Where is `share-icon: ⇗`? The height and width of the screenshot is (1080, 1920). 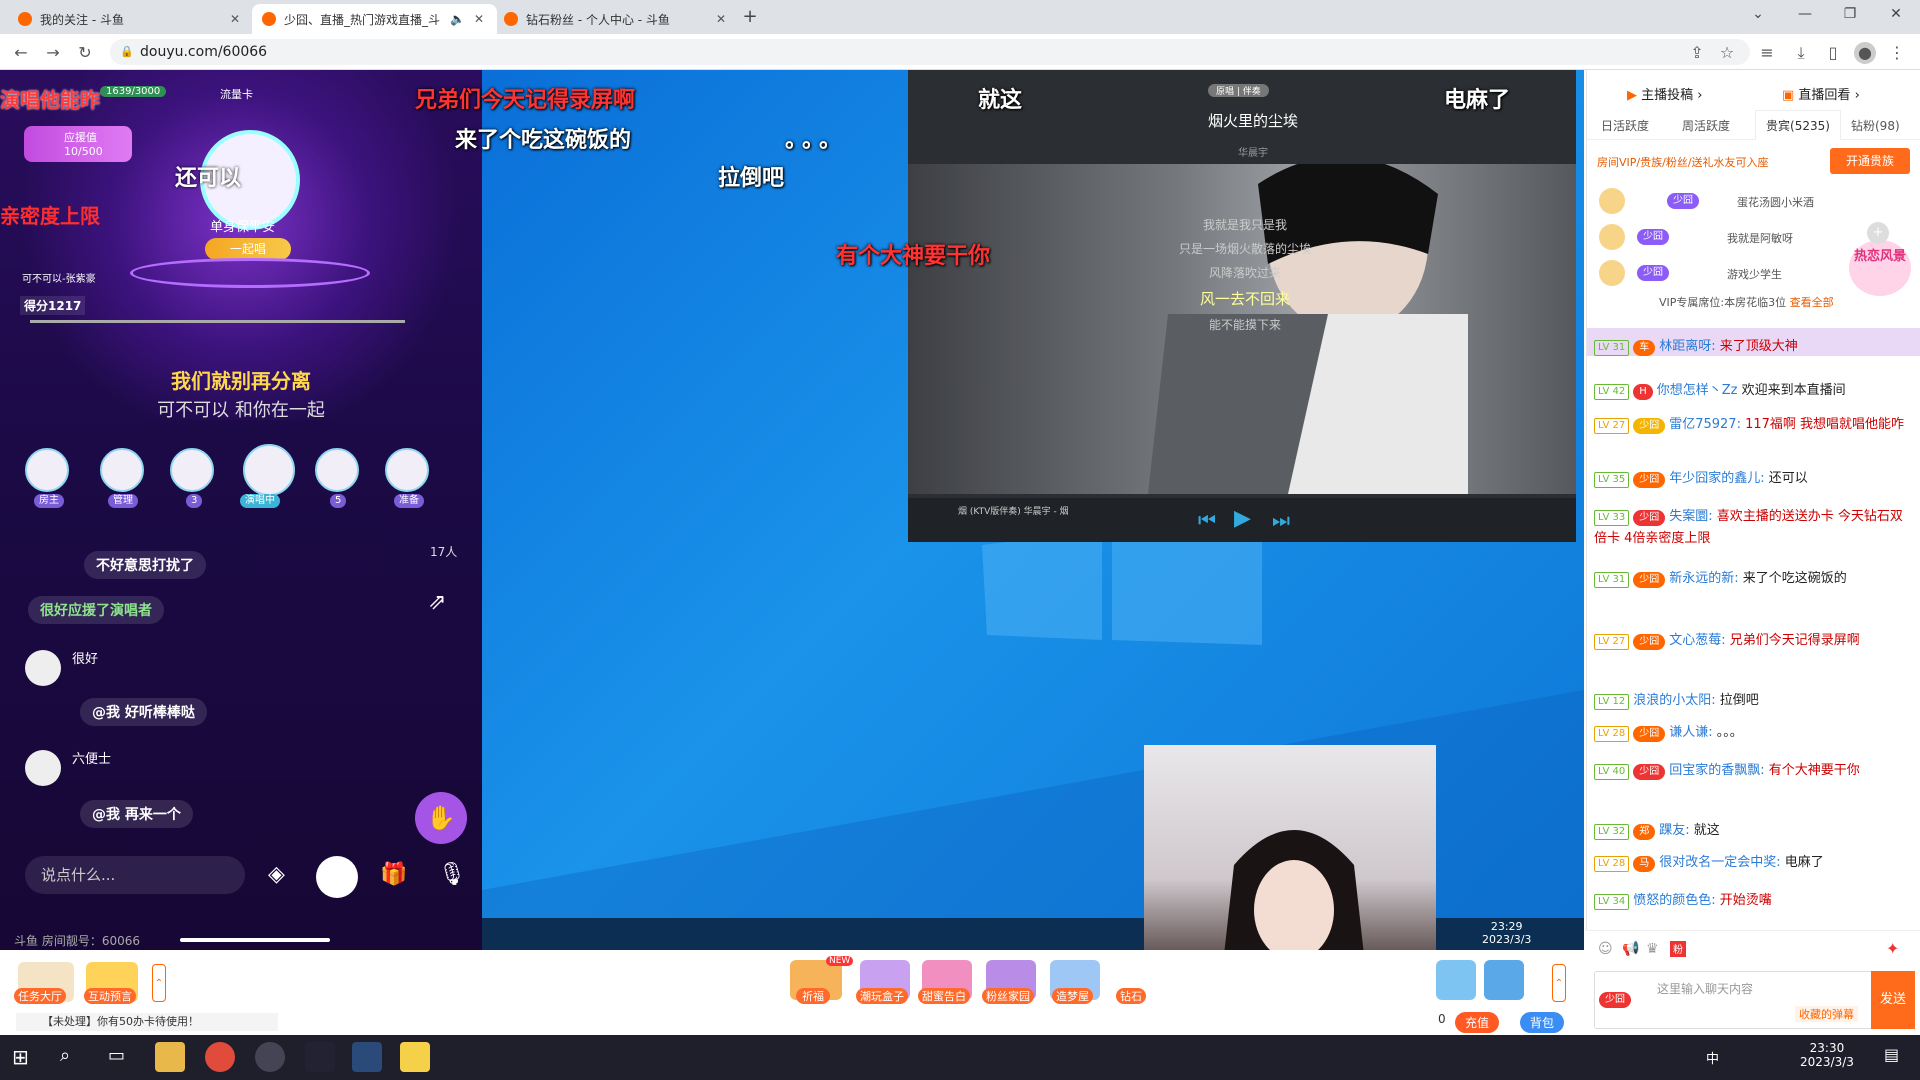 share-icon: ⇗ is located at coordinates (437, 602).